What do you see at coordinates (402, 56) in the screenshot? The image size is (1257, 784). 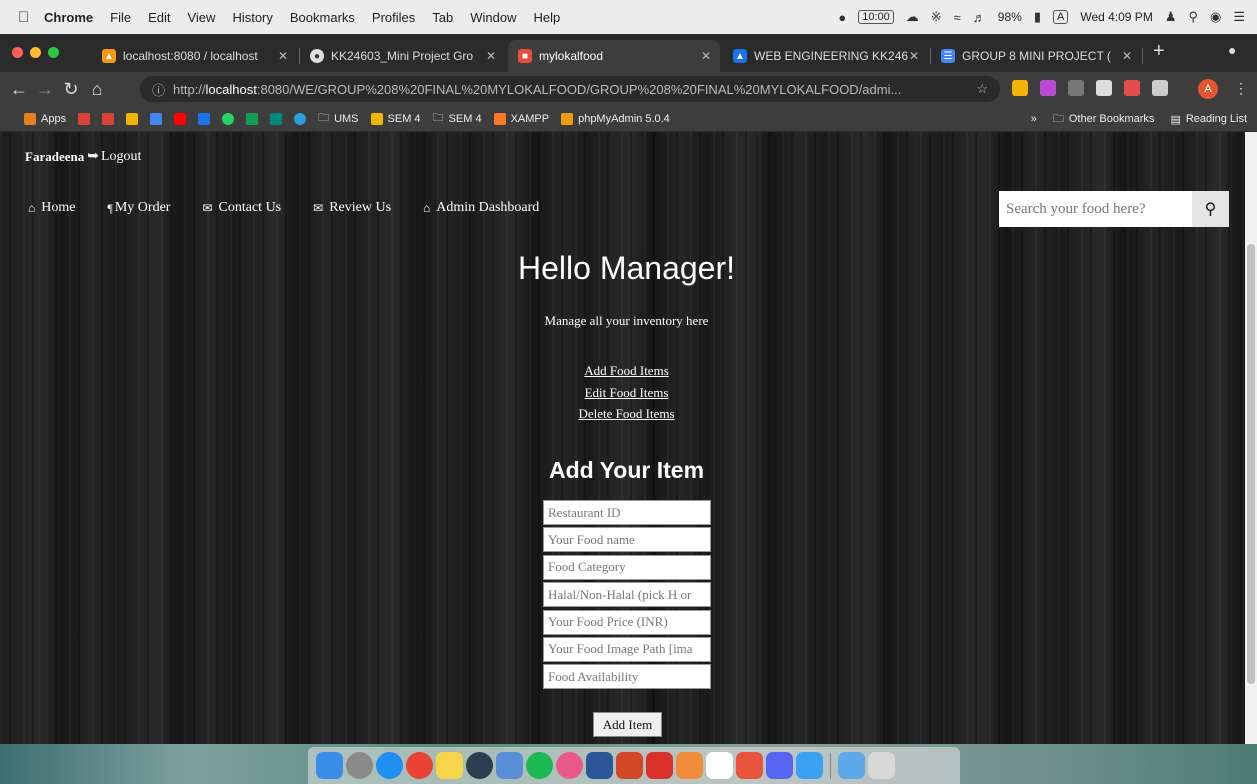 I see `tab-mini-project: ● KK24603_Mini Project Gro ✕` at bounding box center [402, 56].